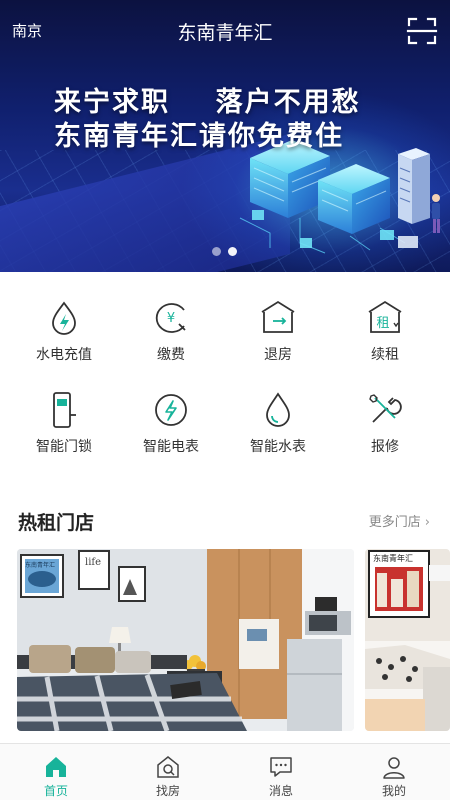 The width and height of the screenshot is (450, 800). I want to click on section-title: 热租门店, so click(56, 523).